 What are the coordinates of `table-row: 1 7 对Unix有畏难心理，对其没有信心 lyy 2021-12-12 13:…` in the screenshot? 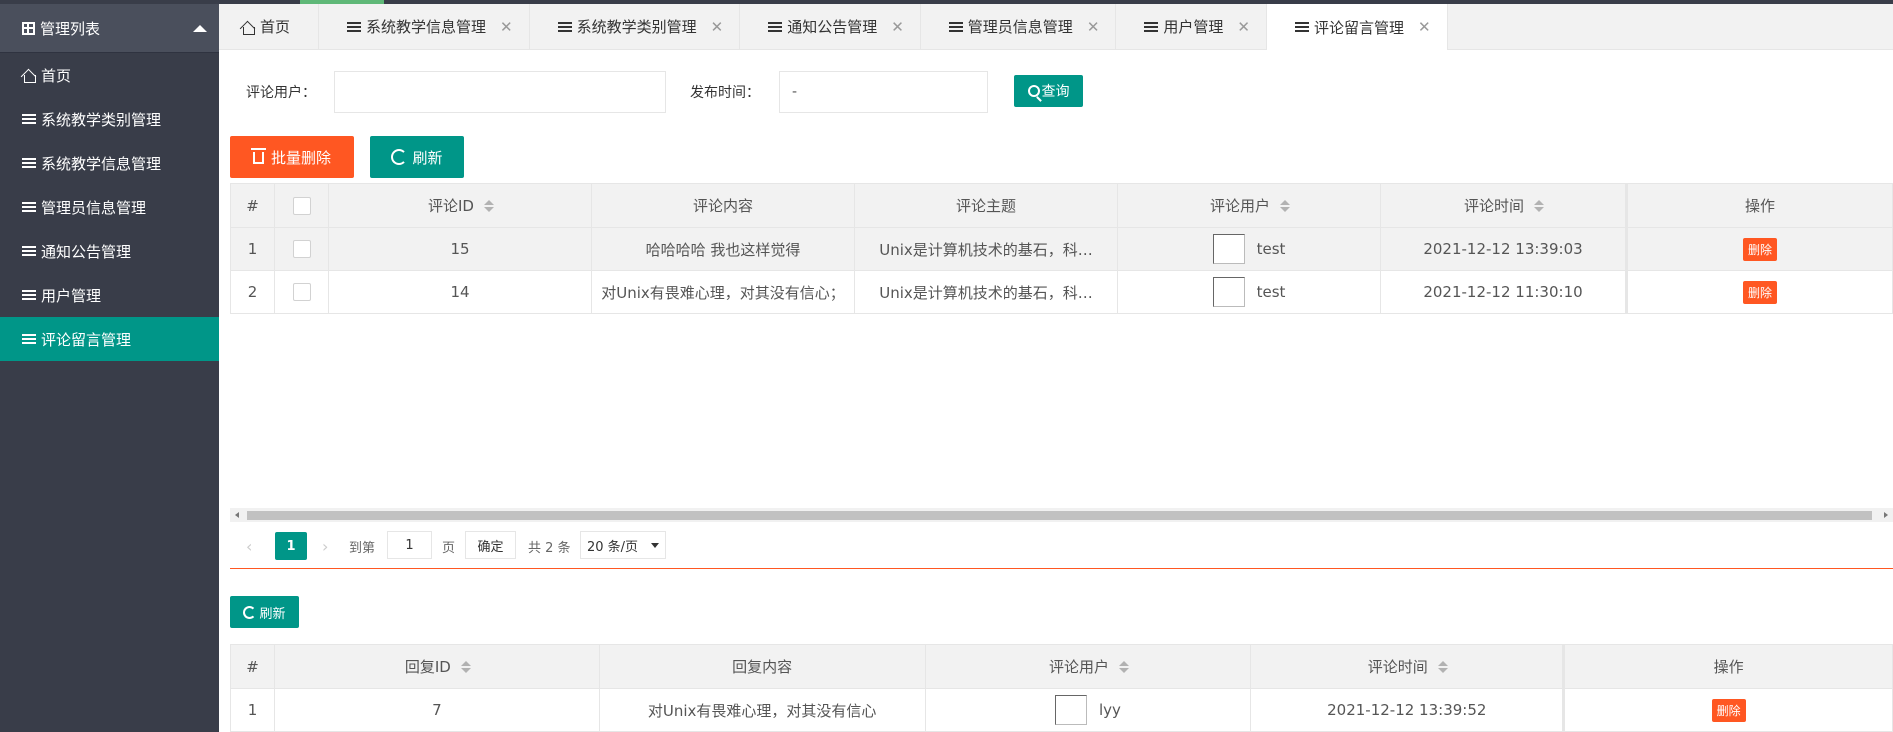 It's located at (1062, 710).